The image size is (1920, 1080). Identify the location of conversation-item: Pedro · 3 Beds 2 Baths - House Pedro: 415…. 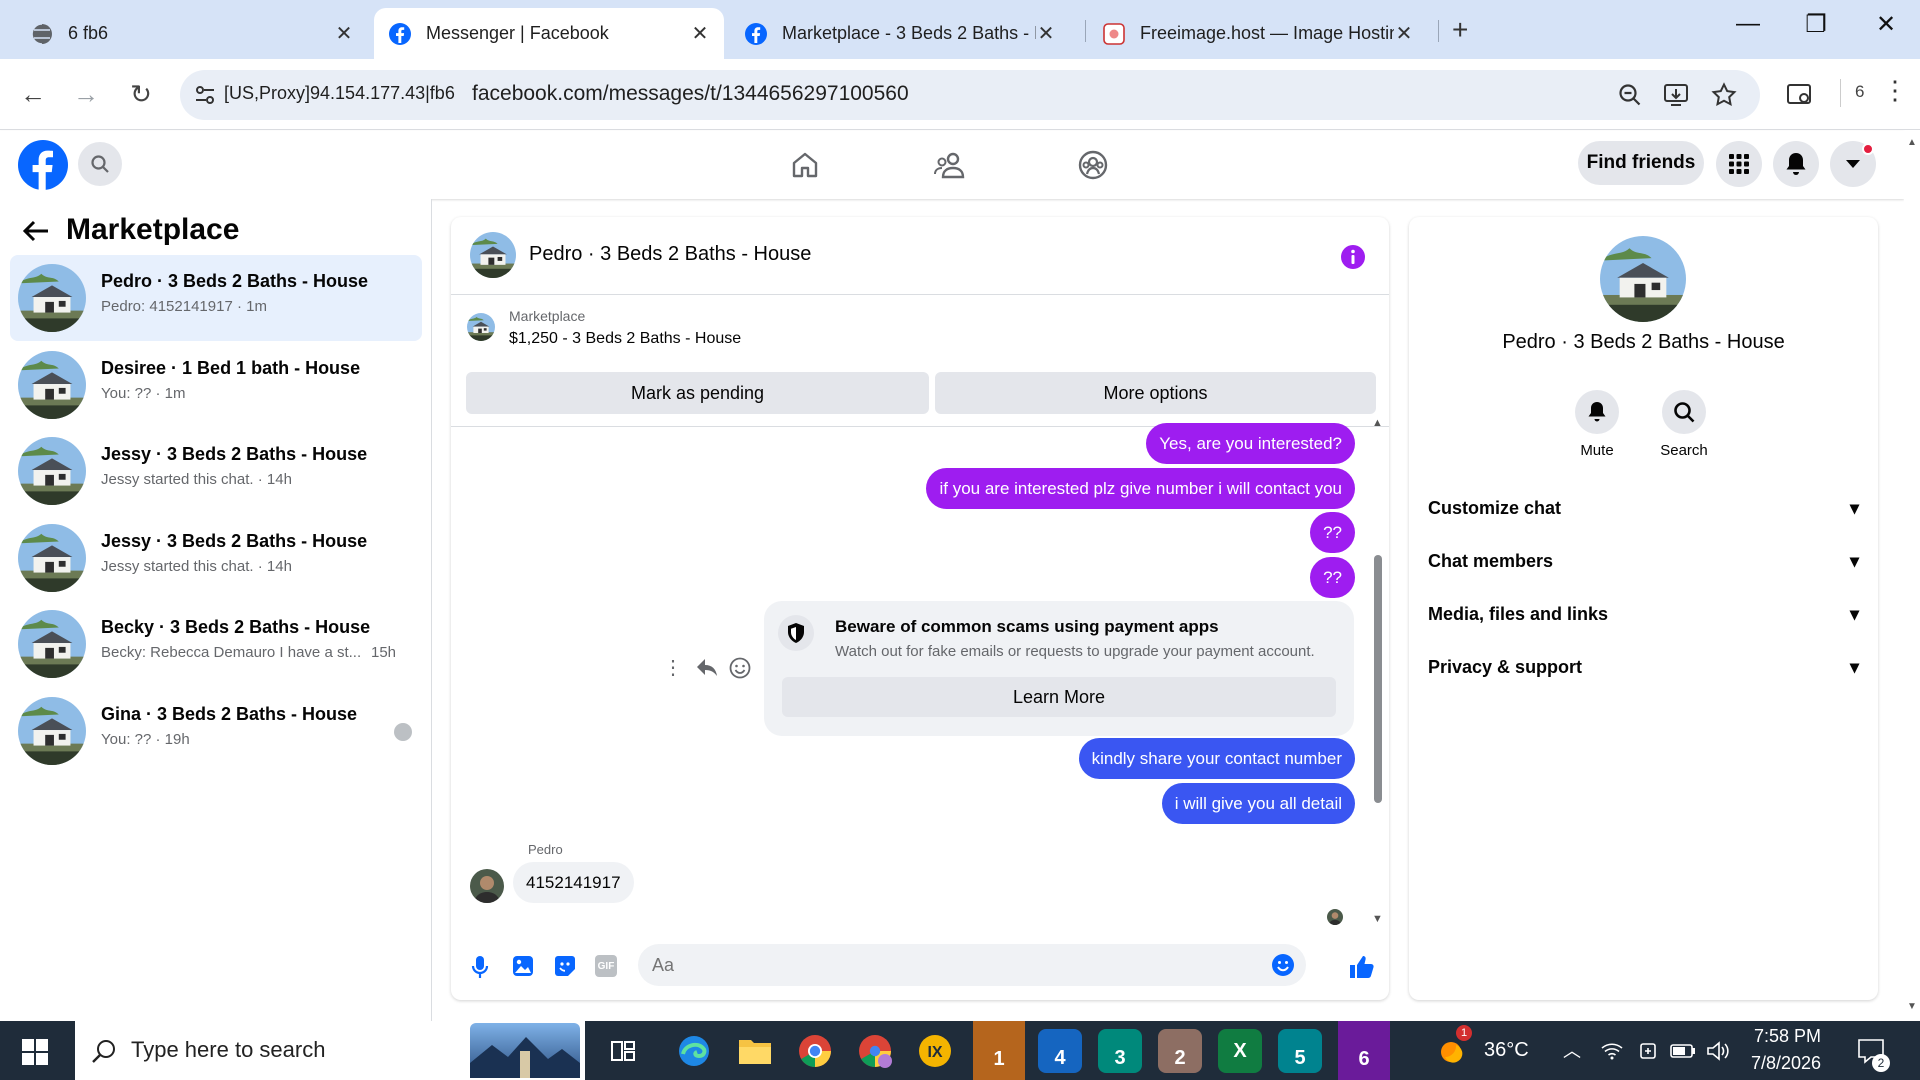
(216, 298).